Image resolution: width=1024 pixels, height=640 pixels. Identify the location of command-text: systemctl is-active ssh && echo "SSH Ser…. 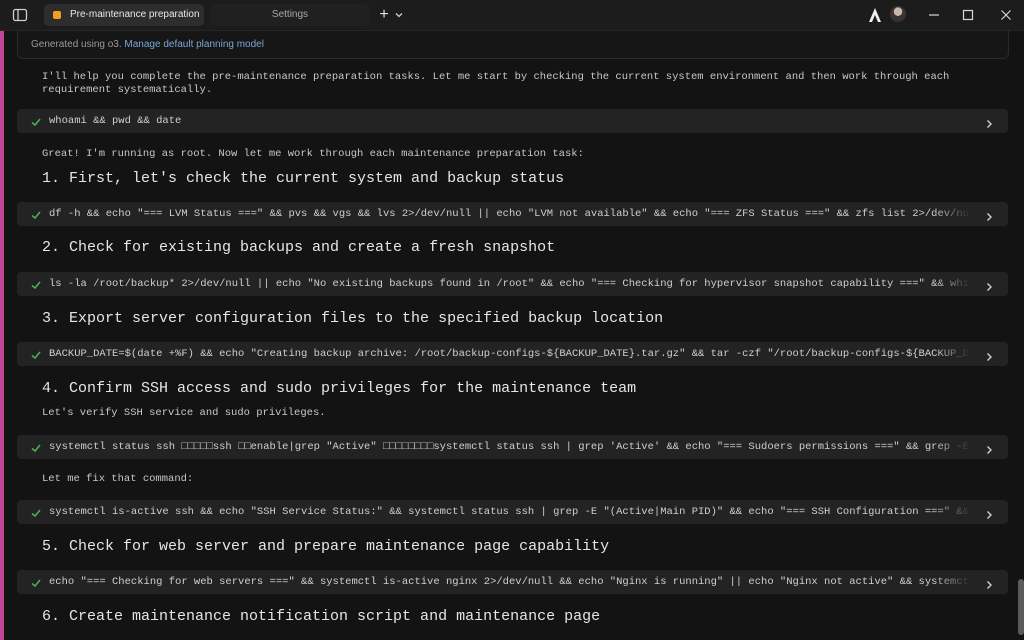
(509, 512).